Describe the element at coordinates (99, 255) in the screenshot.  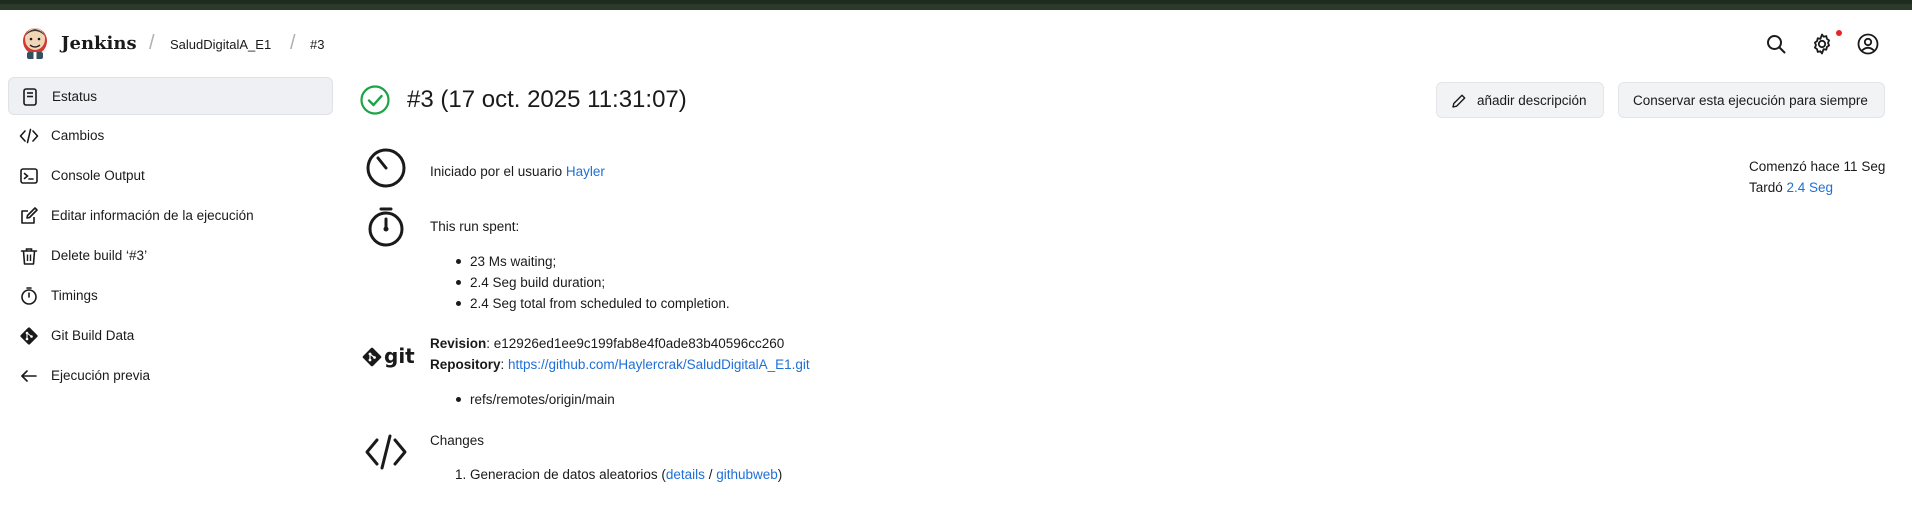
I see `sidebar-item-label: Delete build ‘#3’` at that location.